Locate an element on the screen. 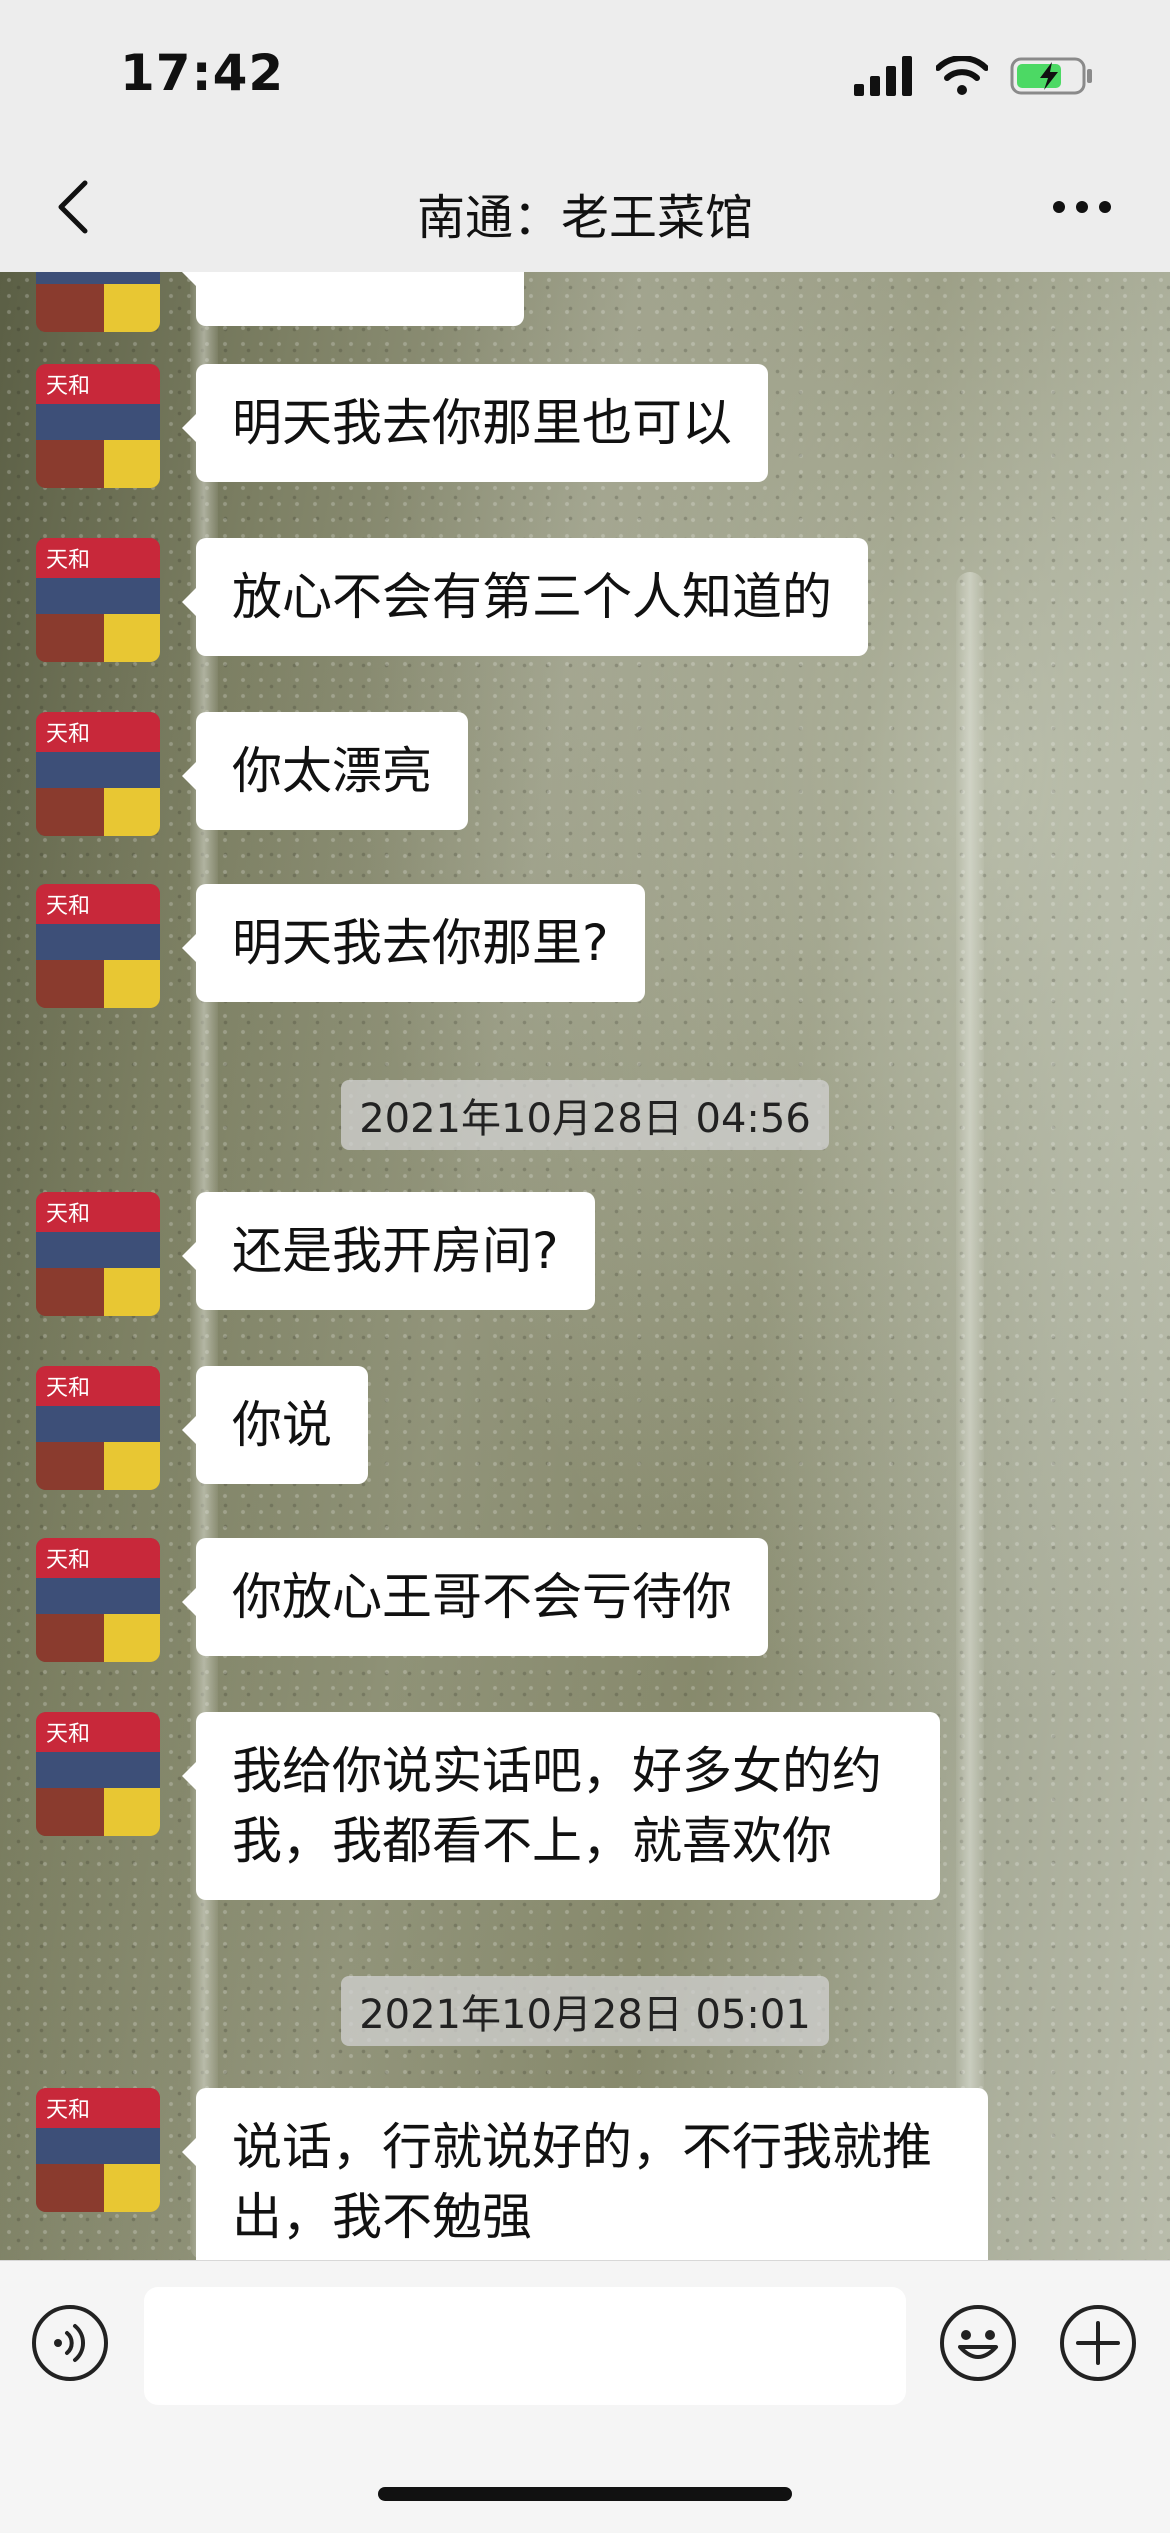  chat-title: 南通：老王菜馆 is located at coordinates (584, 218).